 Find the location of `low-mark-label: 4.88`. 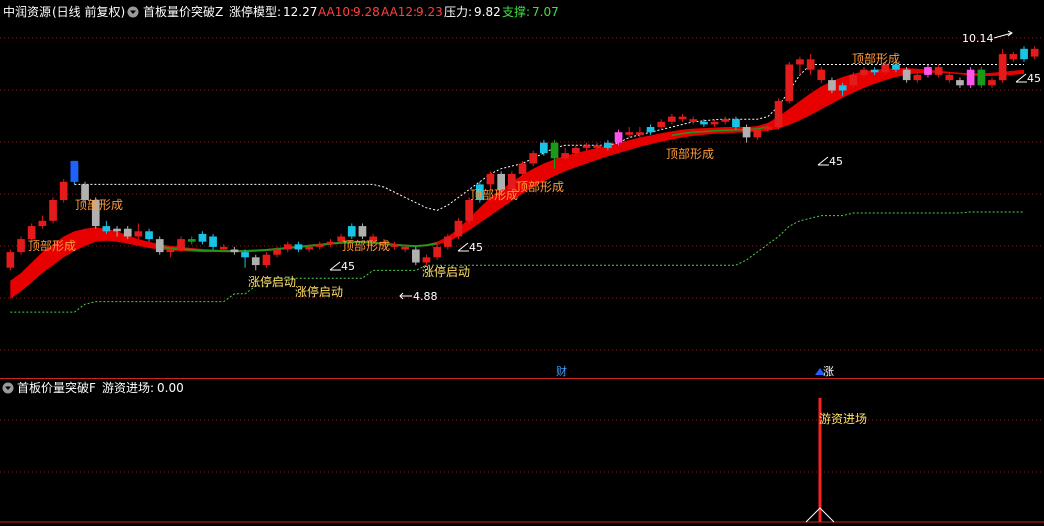

low-mark-label: 4.88 is located at coordinates (425, 296).